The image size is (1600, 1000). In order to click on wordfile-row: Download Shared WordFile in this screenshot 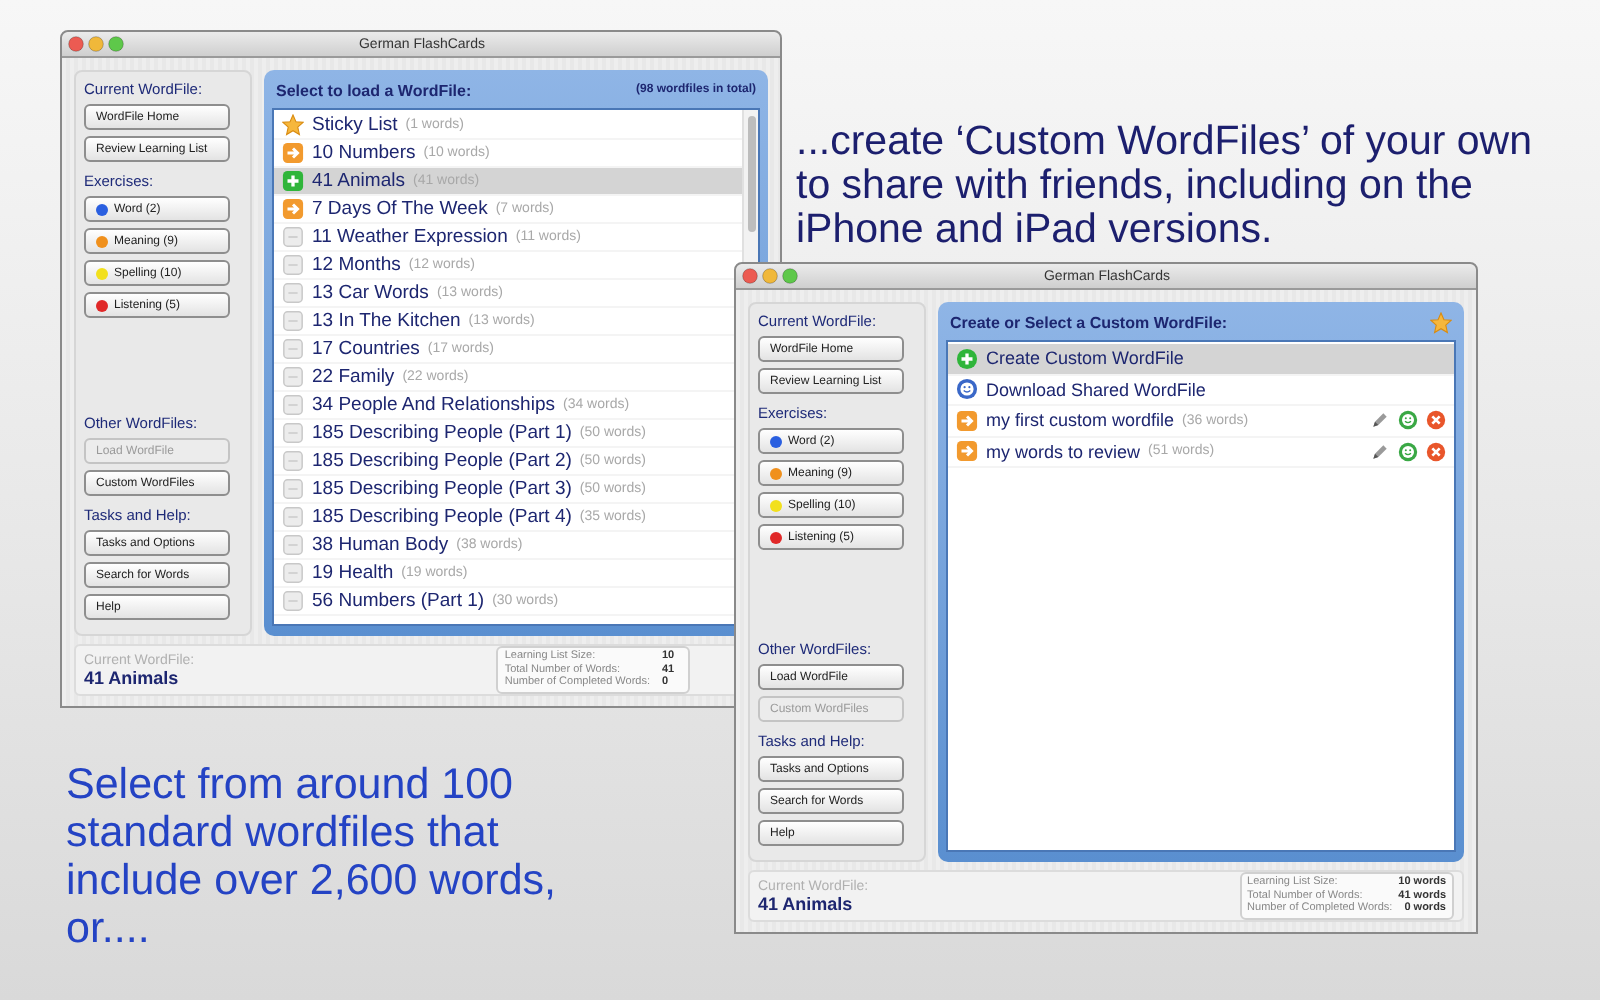, I will do `click(1201, 390)`.